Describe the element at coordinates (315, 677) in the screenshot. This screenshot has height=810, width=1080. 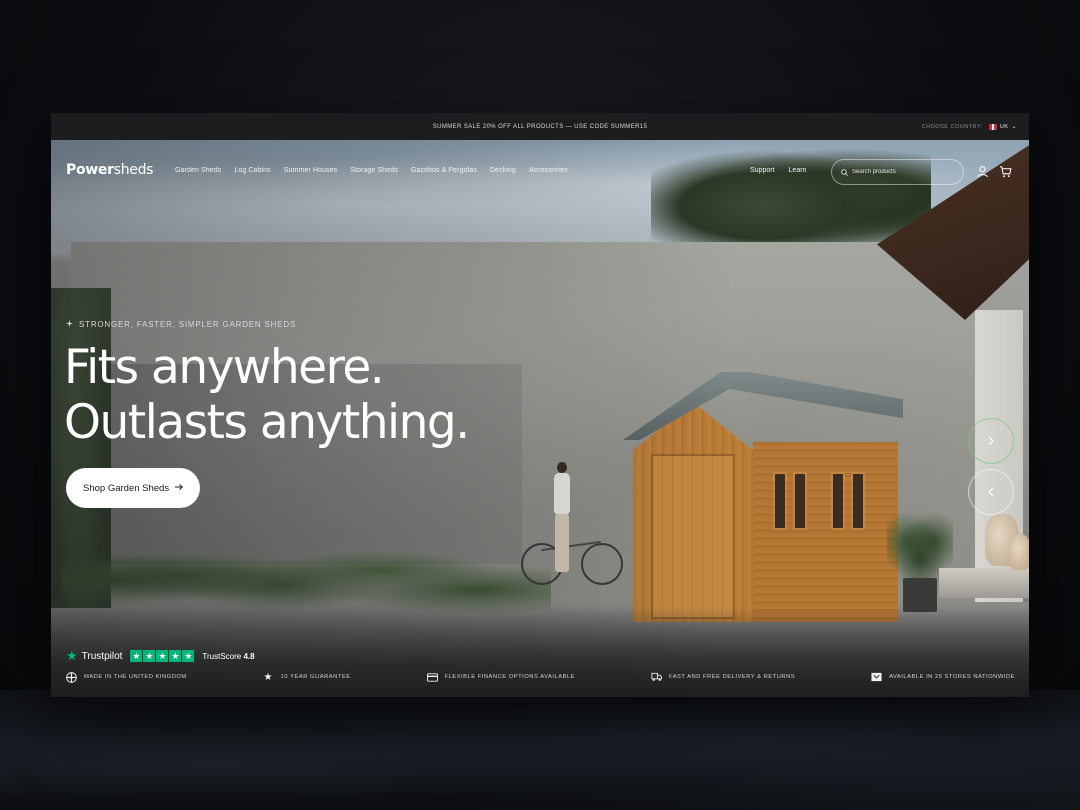
I see `feature-text: 10 YEAR GUARANTEE` at that location.